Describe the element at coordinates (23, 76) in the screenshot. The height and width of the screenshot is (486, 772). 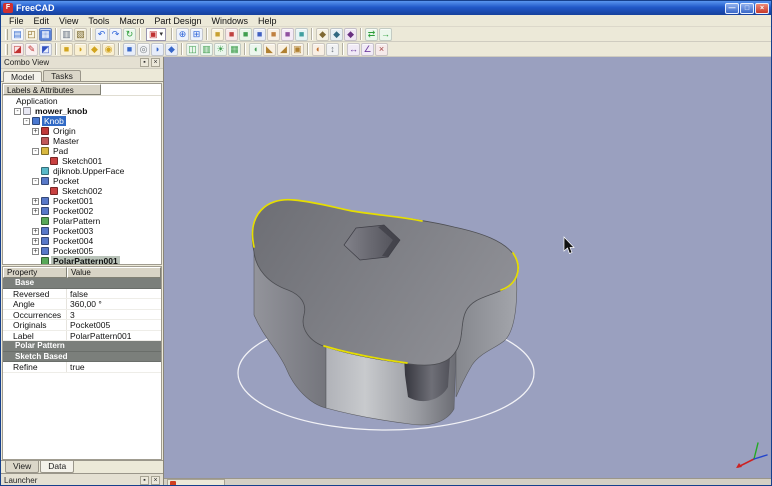
I see `tab-model: Model` at that location.